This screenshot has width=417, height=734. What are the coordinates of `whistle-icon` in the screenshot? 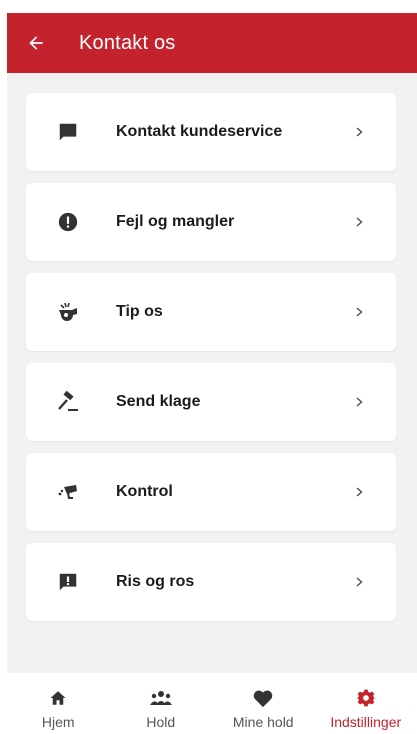 It's located at (68, 312).